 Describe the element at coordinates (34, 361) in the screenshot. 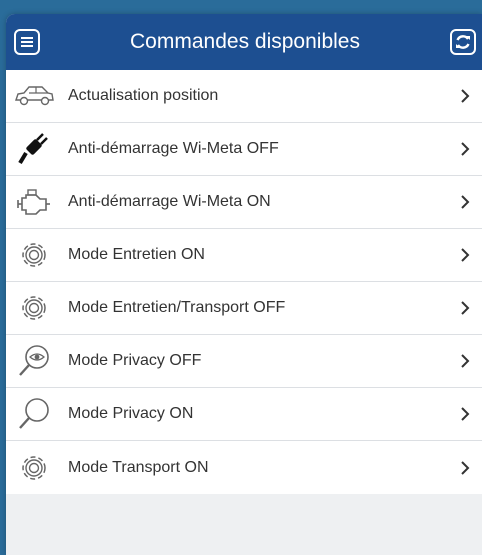

I see `eye-magnifier-icon` at that location.